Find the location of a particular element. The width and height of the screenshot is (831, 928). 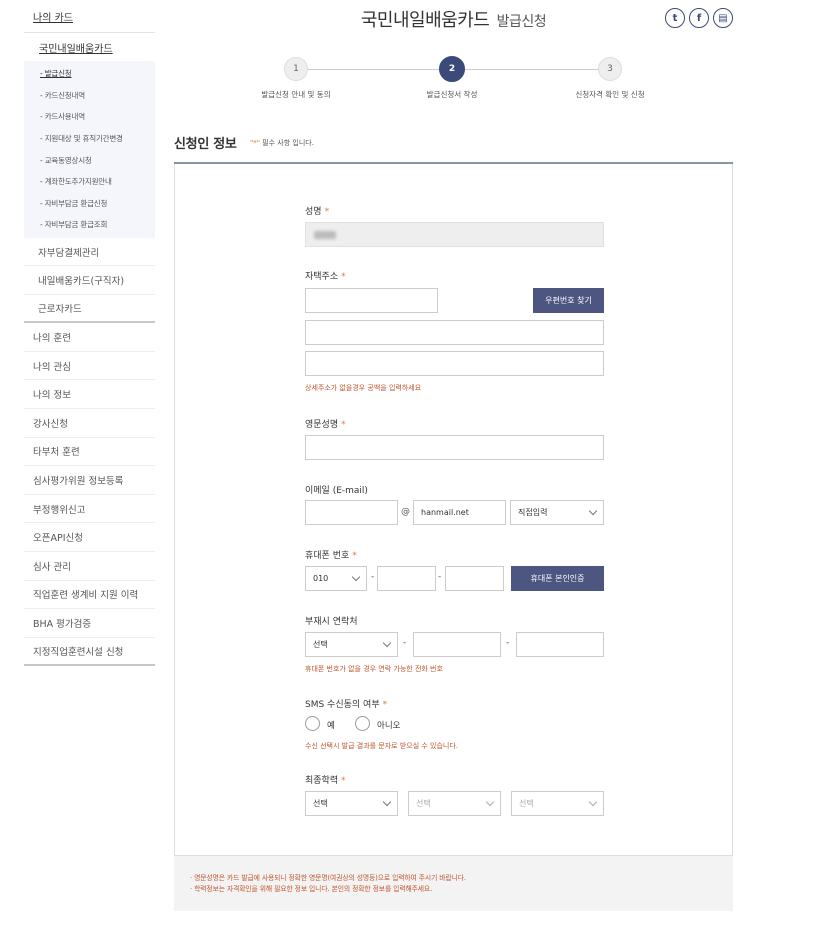

step-1: 1 발급신청 안내 및 동의 is located at coordinates (296, 78).